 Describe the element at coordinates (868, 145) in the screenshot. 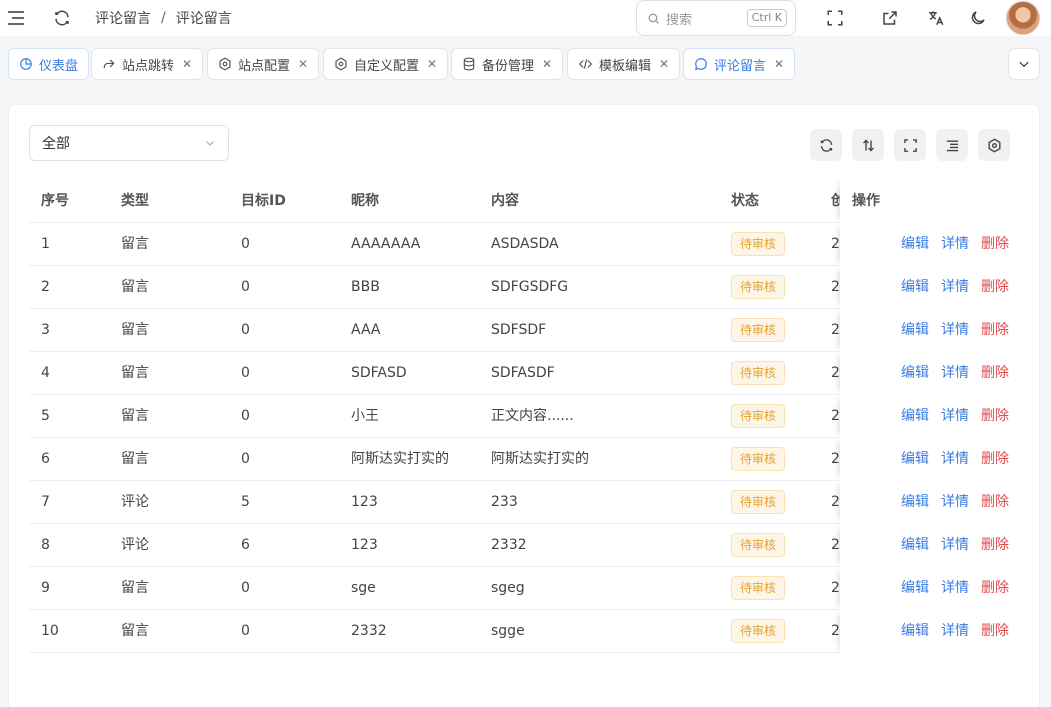

I see `table-sort-button` at that location.